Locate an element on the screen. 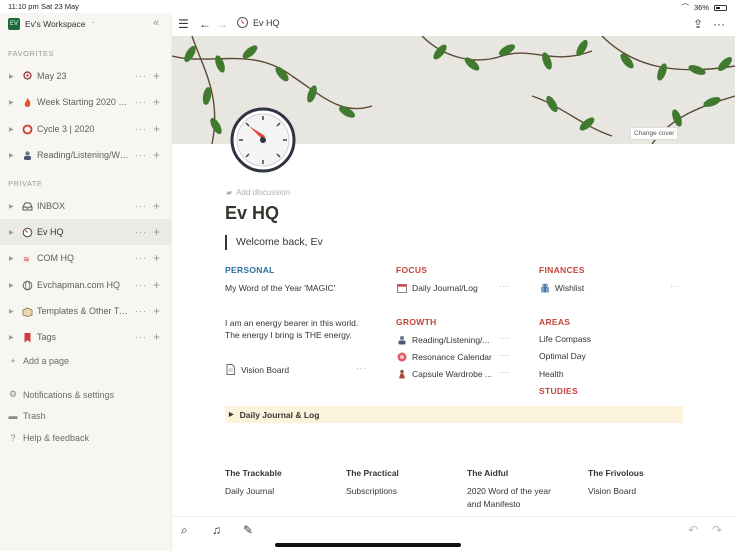  home-indicator is located at coordinates (368, 545).